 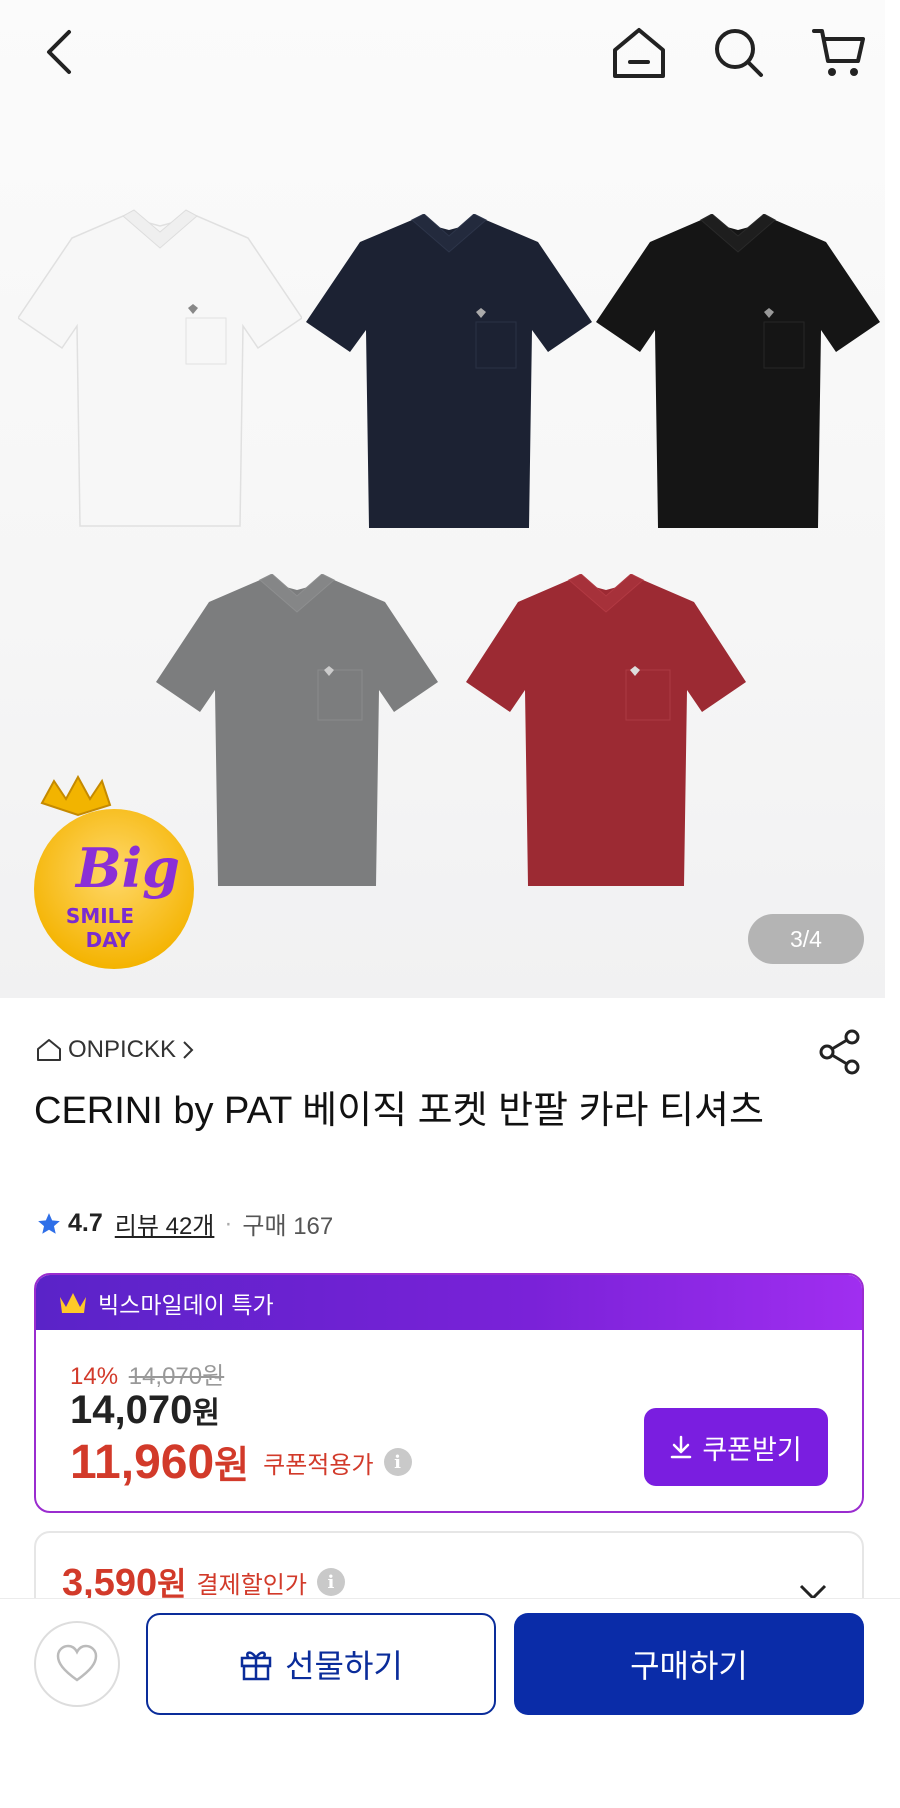 What do you see at coordinates (131, 1410) in the screenshot?
I see `sale-price-value: 14,070` at bounding box center [131, 1410].